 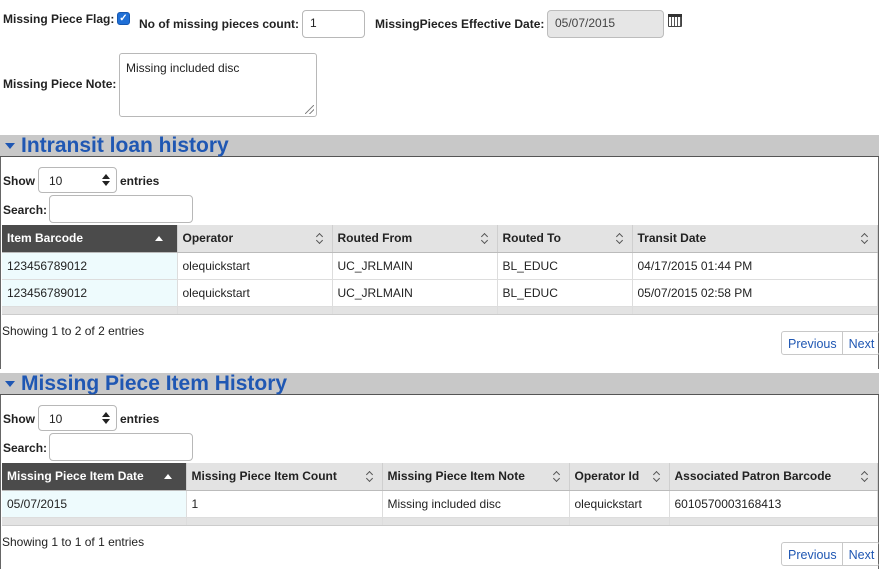 What do you see at coordinates (476, 504) in the screenshot?
I see `cell: Missing included disc` at bounding box center [476, 504].